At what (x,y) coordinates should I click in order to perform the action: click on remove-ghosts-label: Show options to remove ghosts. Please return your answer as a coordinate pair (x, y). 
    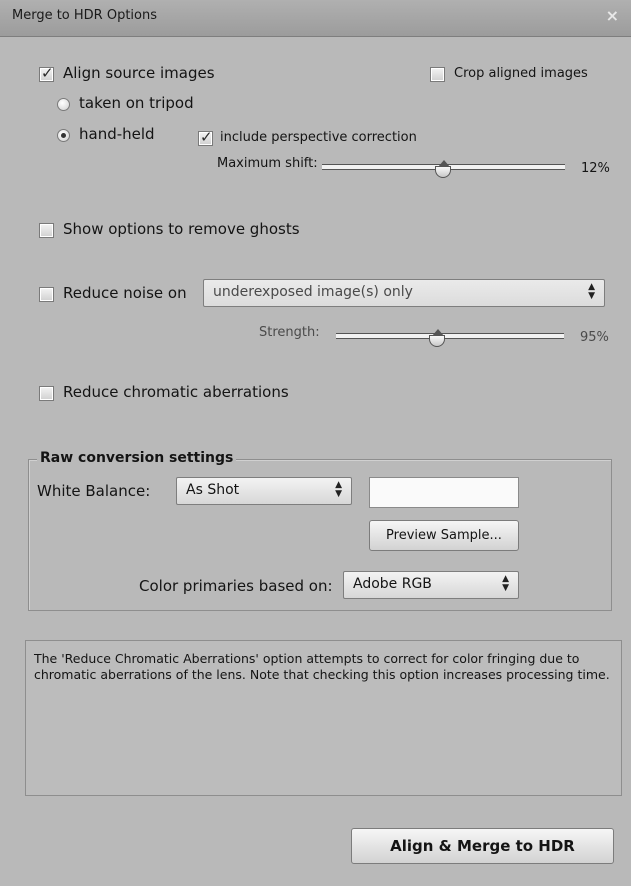
    Looking at the image, I should click on (181, 229).